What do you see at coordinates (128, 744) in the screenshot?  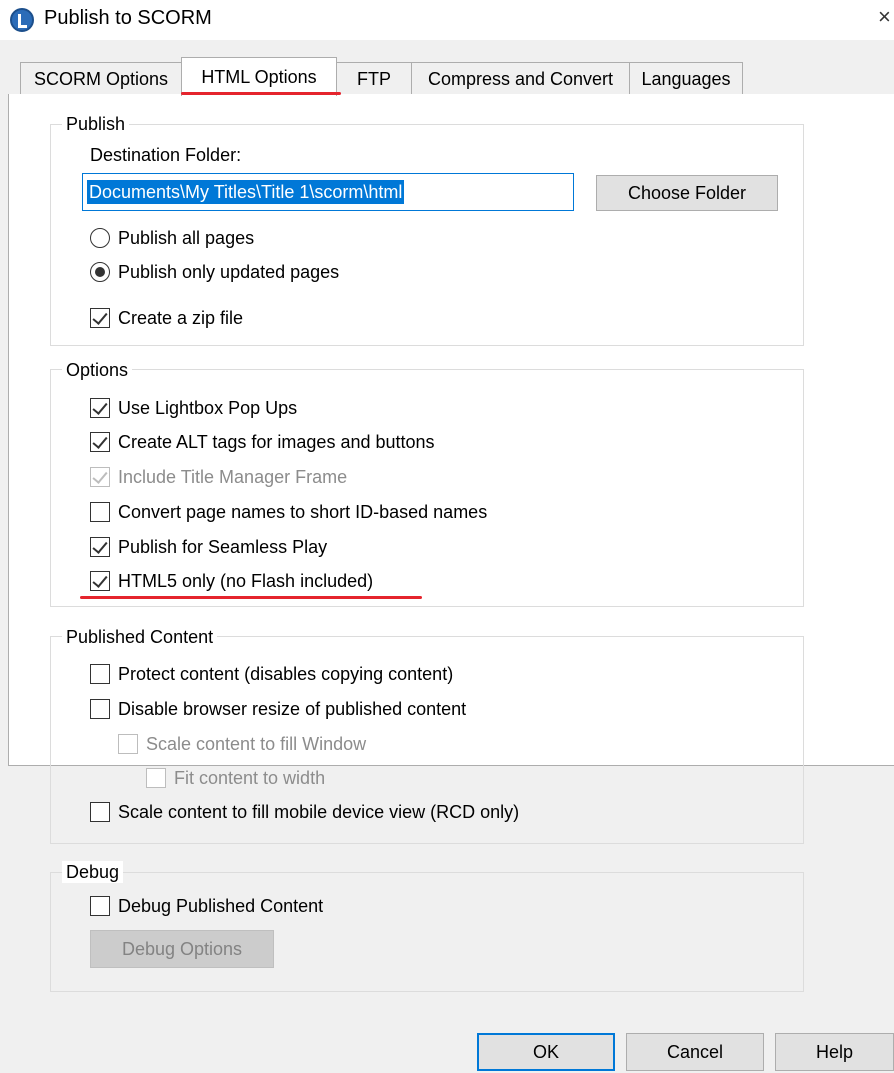 I see `scale-to-window-checkbox` at bounding box center [128, 744].